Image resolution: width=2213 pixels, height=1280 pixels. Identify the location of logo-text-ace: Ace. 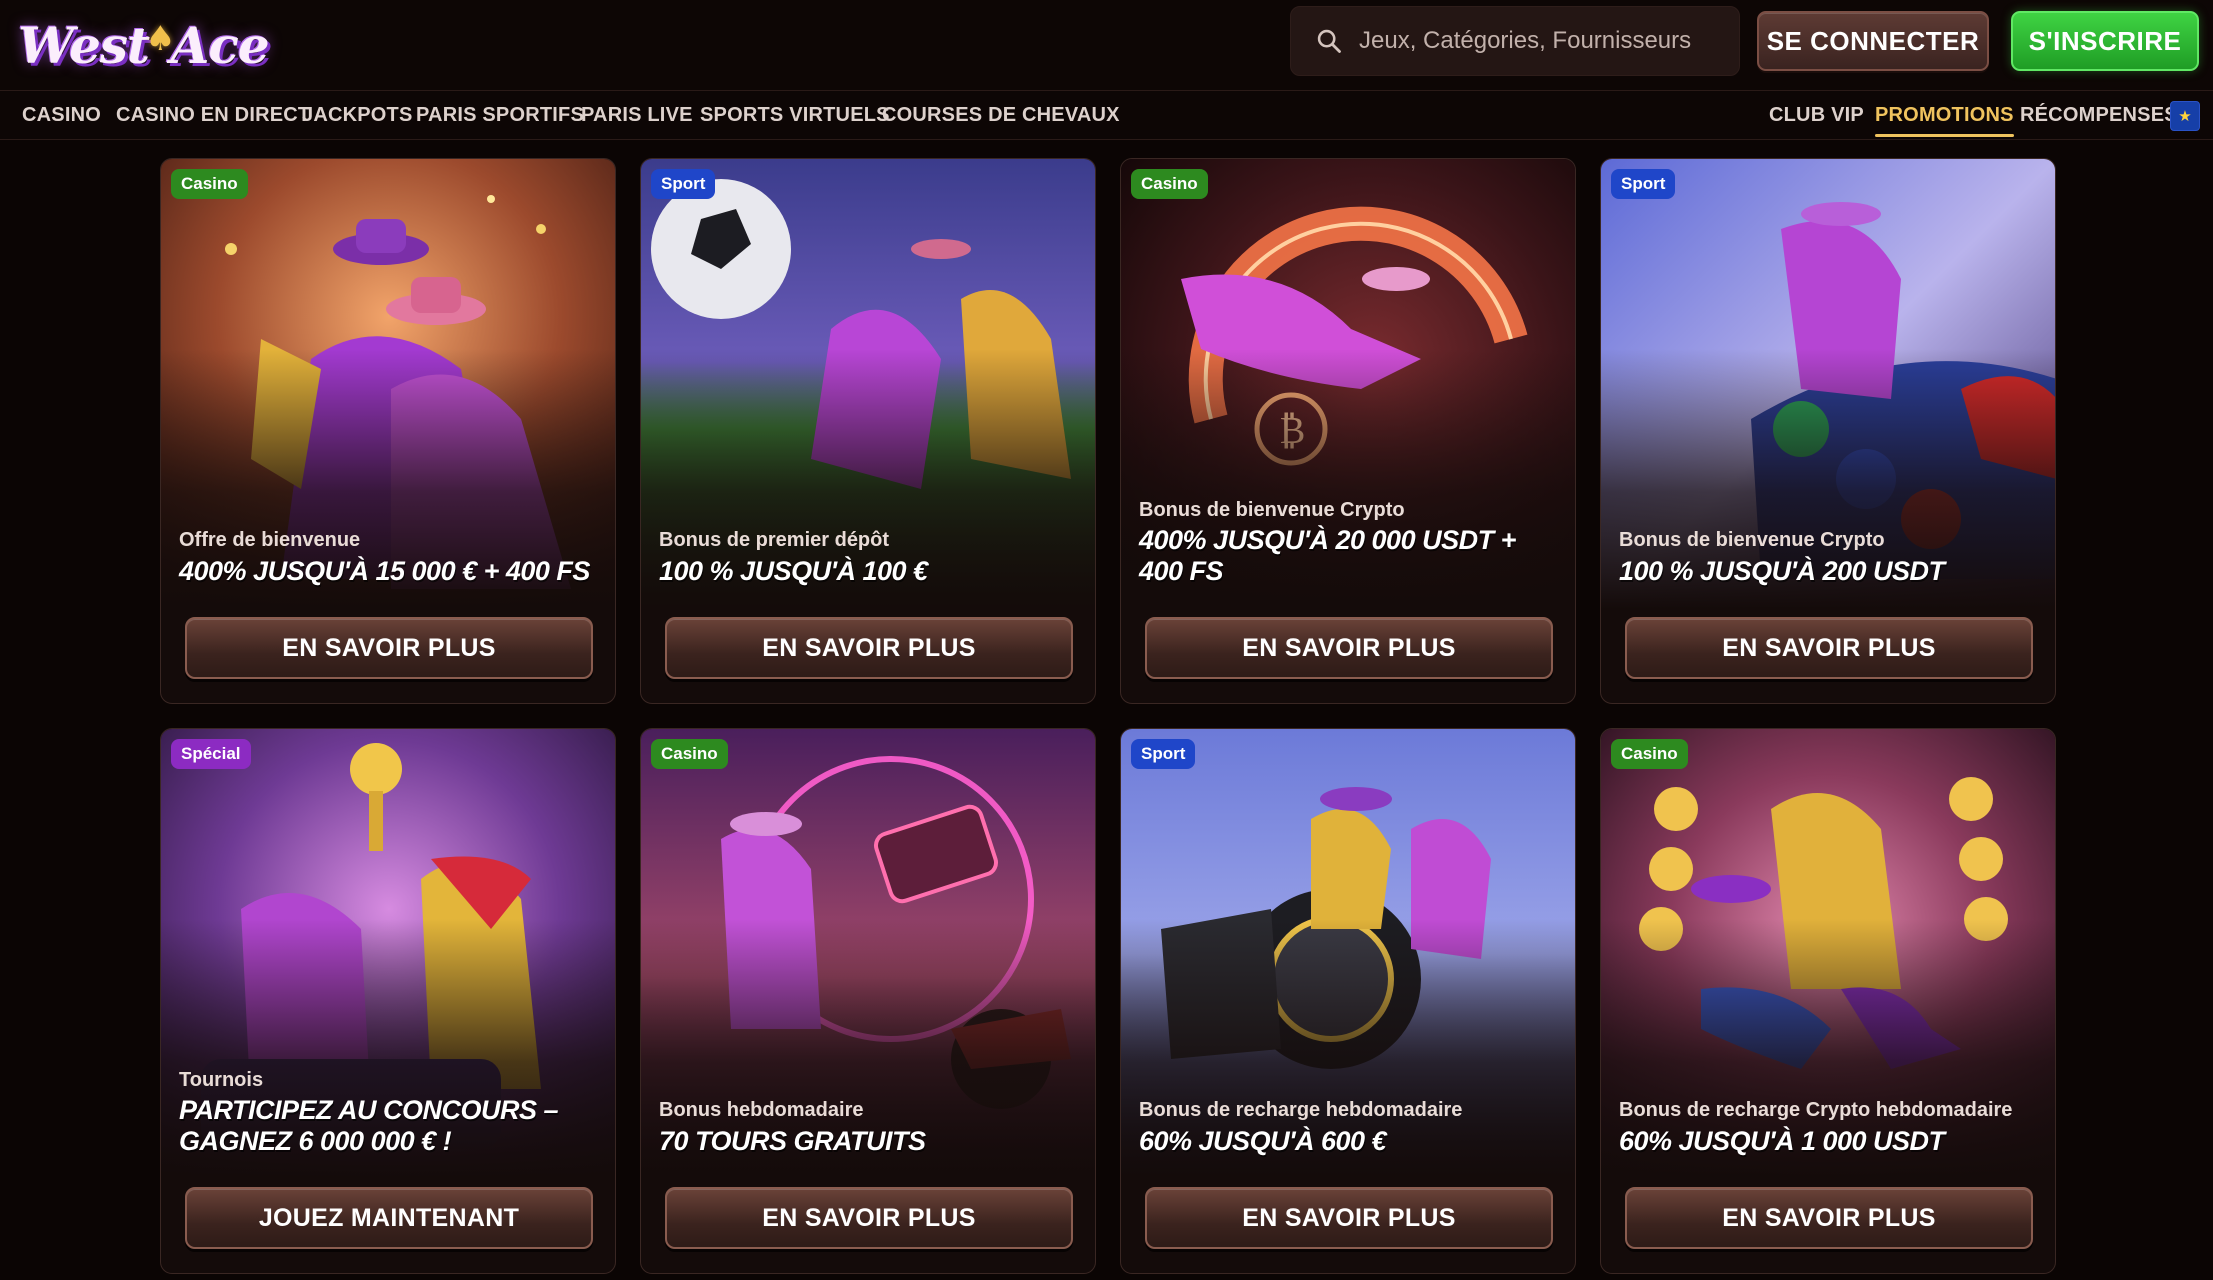
(220, 45).